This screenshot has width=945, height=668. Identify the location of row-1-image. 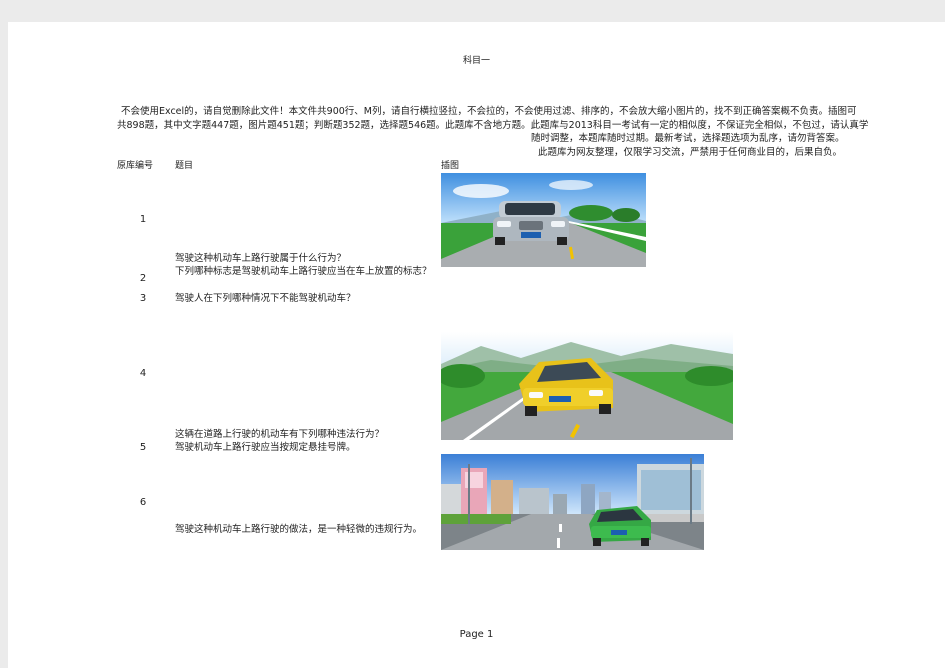
(543, 220).